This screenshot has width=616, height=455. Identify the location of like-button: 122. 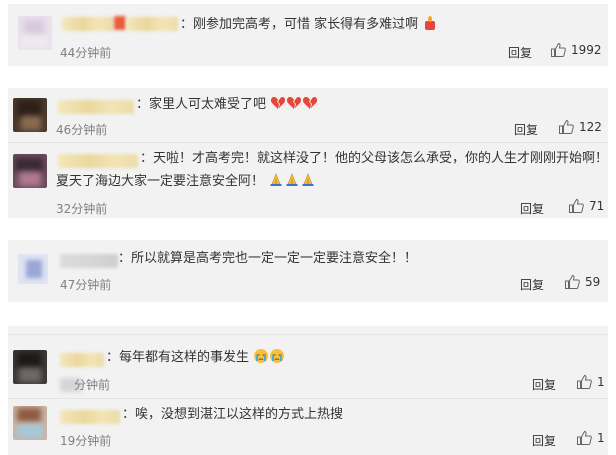
(580, 127).